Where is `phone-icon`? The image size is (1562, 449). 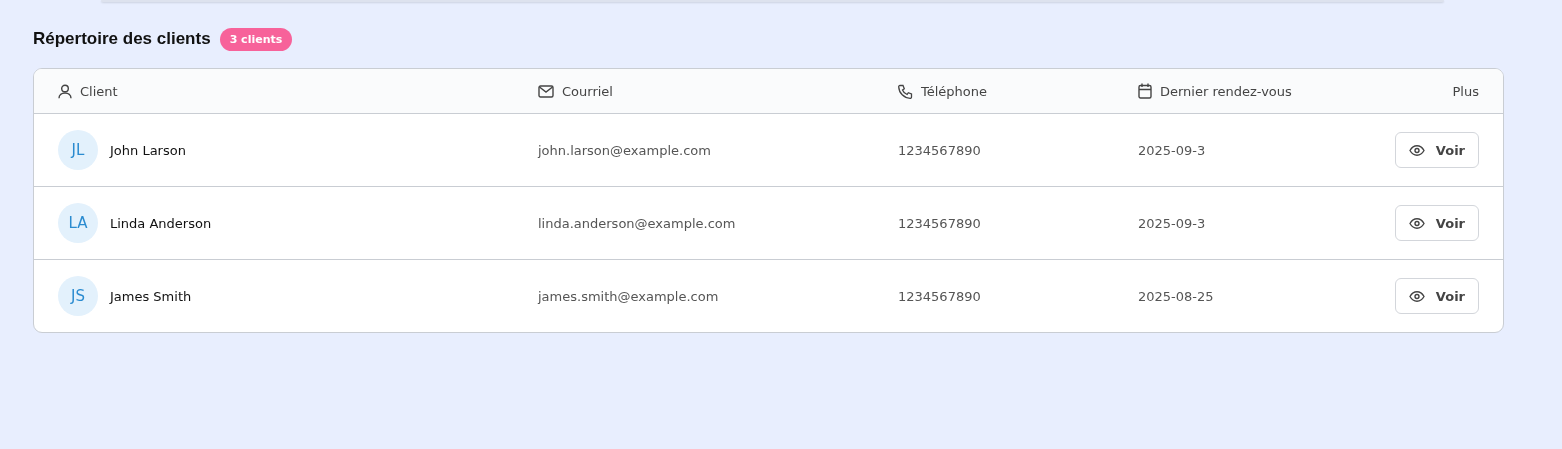 phone-icon is located at coordinates (905, 91).